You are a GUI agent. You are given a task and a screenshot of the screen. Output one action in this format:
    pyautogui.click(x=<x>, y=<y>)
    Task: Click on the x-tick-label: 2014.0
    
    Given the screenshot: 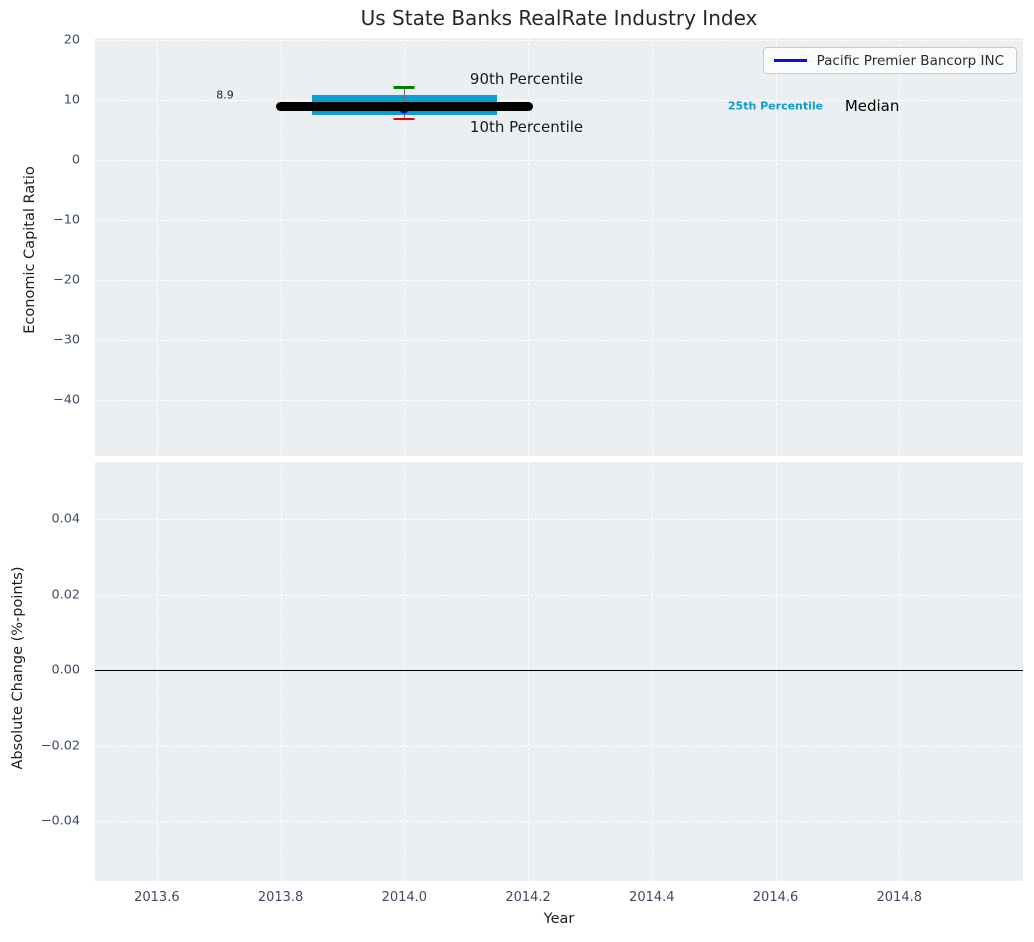 What is the action you would take?
    pyautogui.click(x=404, y=897)
    